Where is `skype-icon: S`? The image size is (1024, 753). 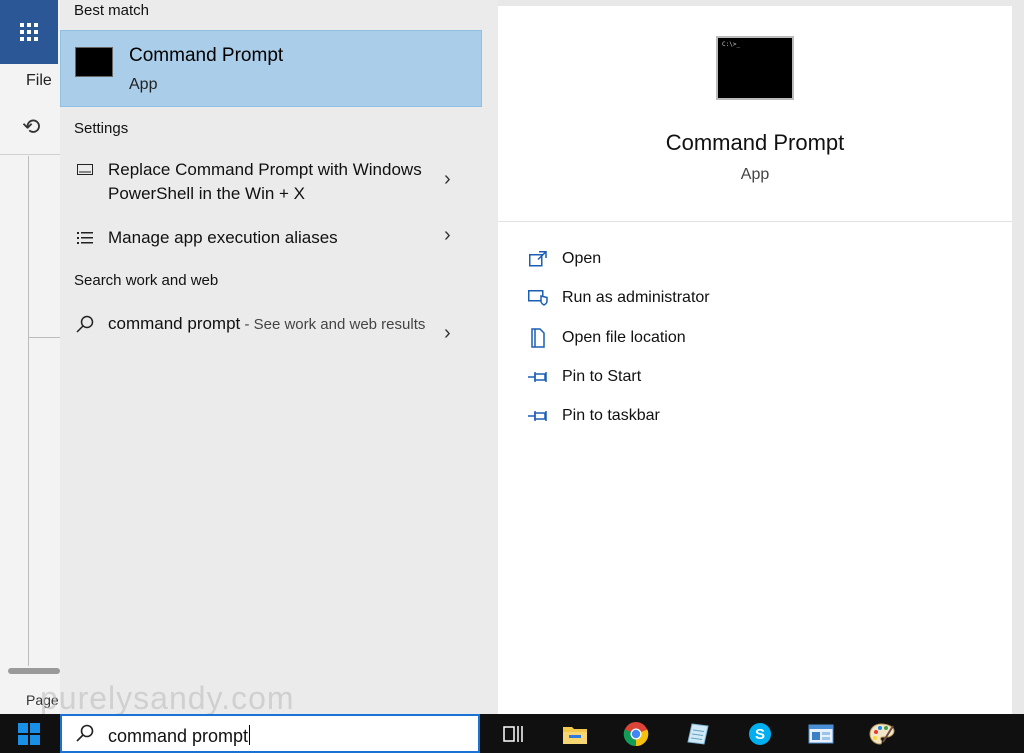
skype-icon: S is located at coordinates (760, 734).